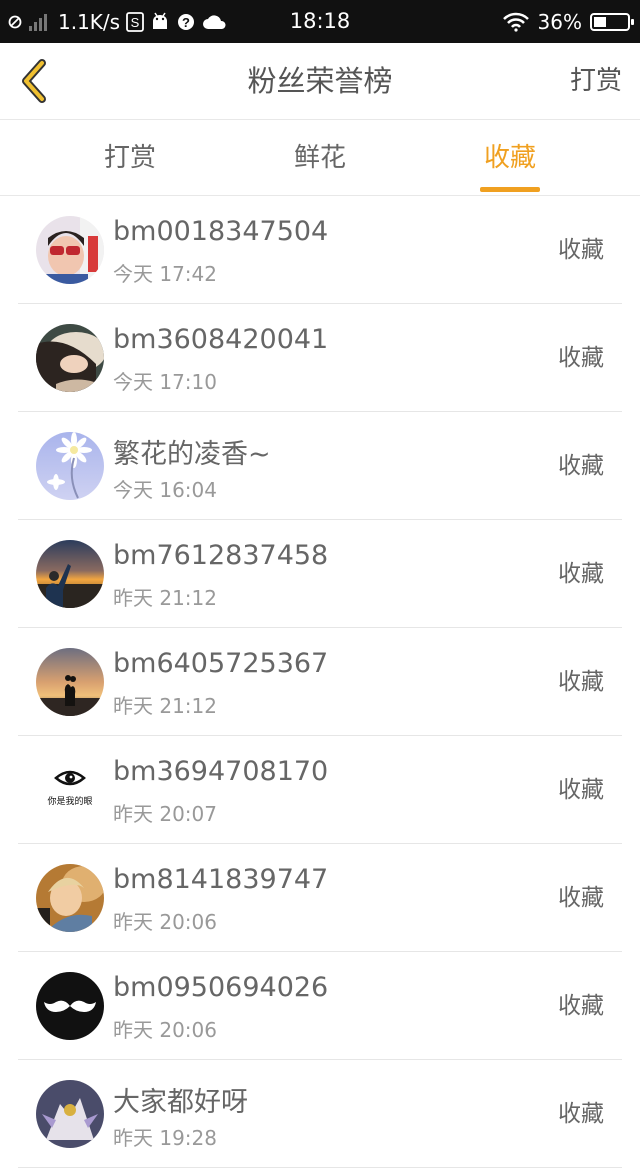  I want to click on tab-flowers-label: 鲜花, so click(319, 158).